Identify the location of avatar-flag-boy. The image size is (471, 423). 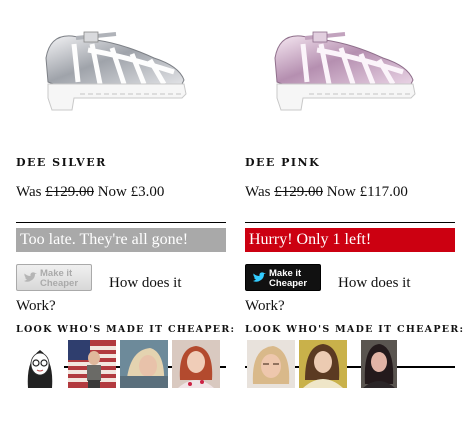
(92, 364).